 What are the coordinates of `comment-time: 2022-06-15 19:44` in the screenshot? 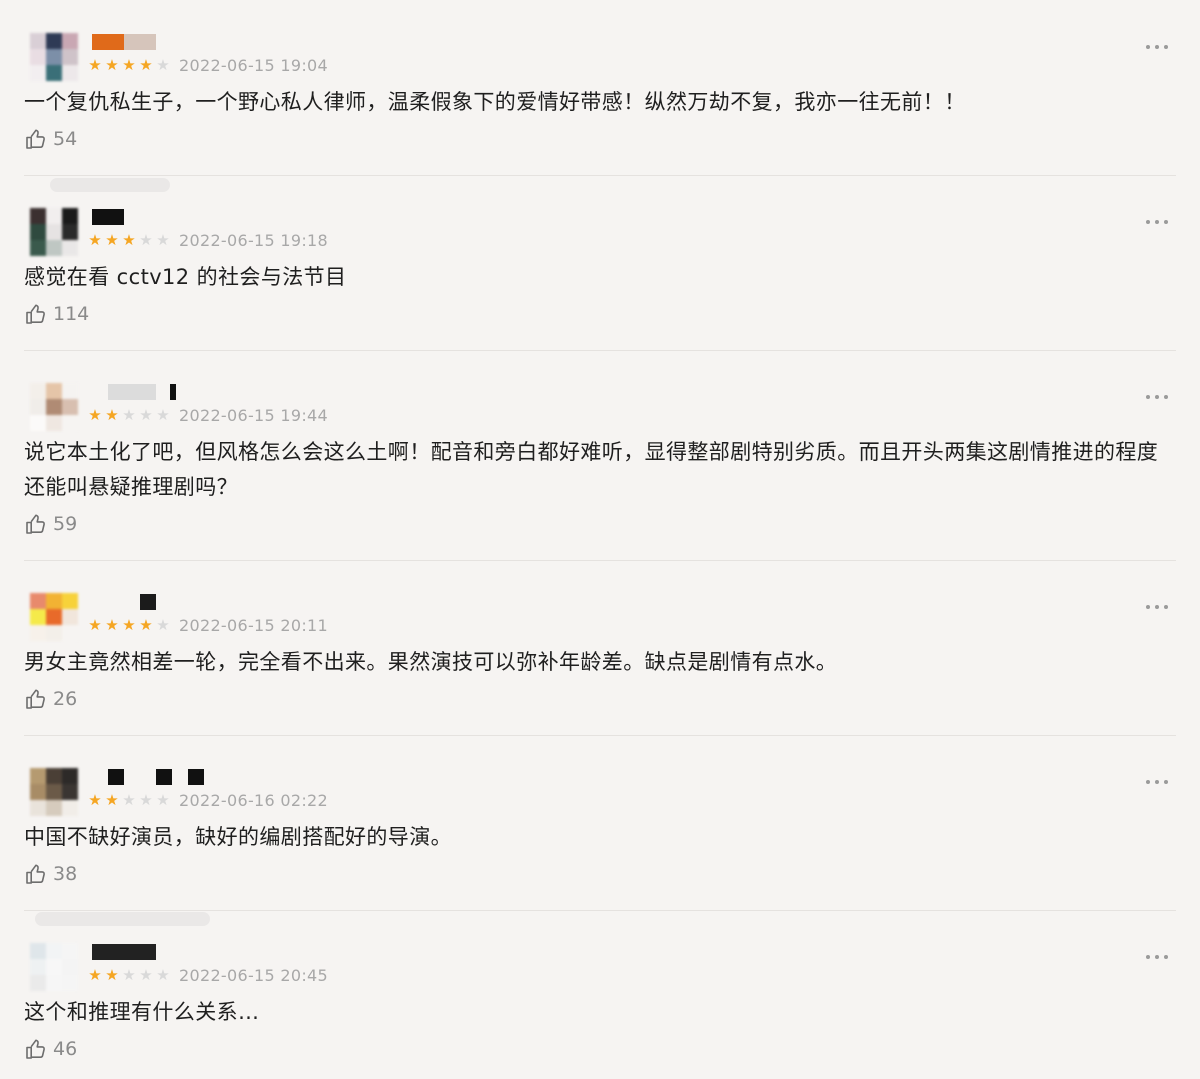 It's located at (253, 415).